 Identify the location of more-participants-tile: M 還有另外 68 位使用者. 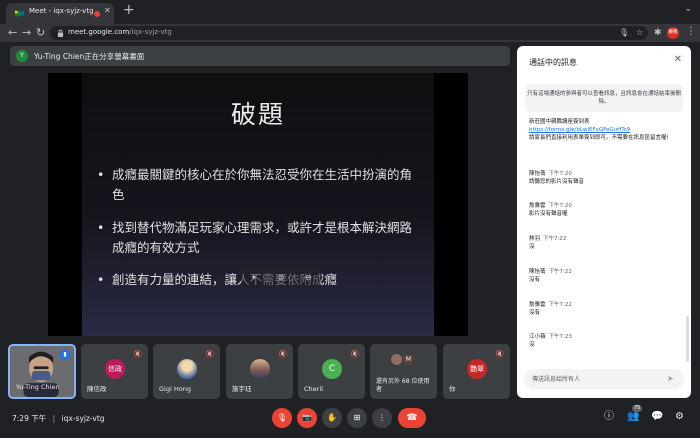
(403, 371).